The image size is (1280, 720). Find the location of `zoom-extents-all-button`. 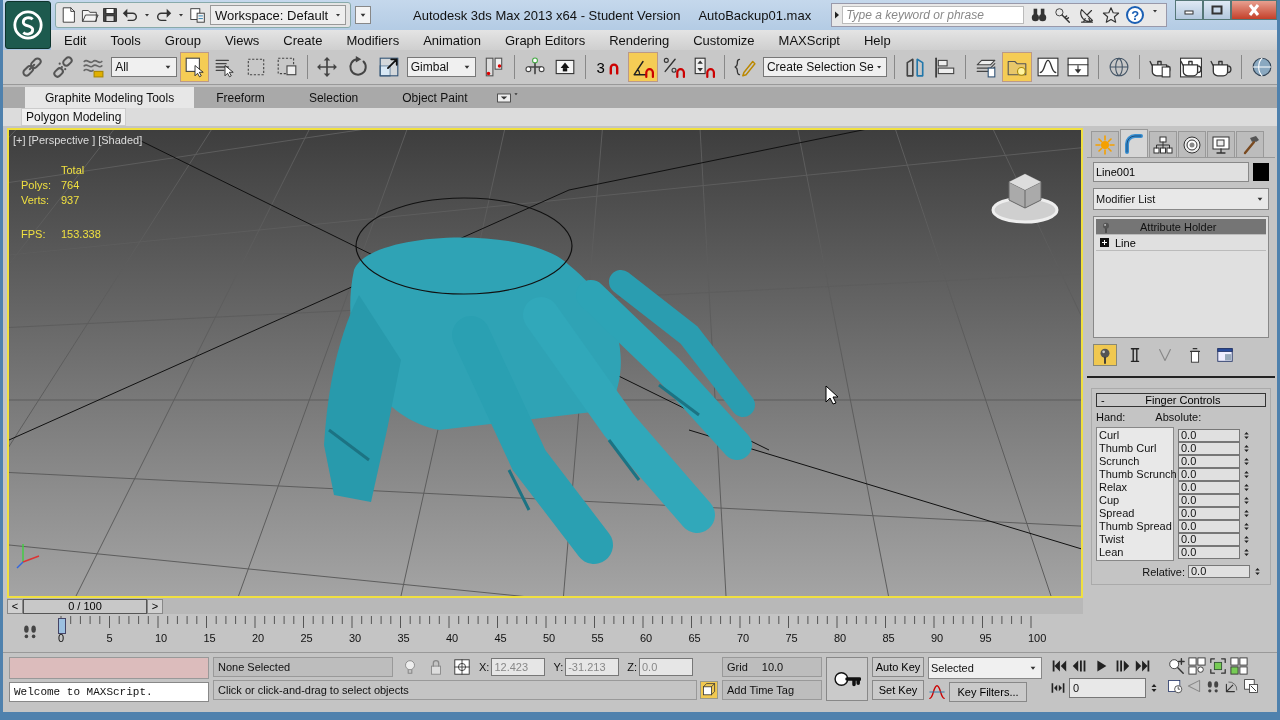

zoom-extents-all-button is located at coordinates (1239, 666).